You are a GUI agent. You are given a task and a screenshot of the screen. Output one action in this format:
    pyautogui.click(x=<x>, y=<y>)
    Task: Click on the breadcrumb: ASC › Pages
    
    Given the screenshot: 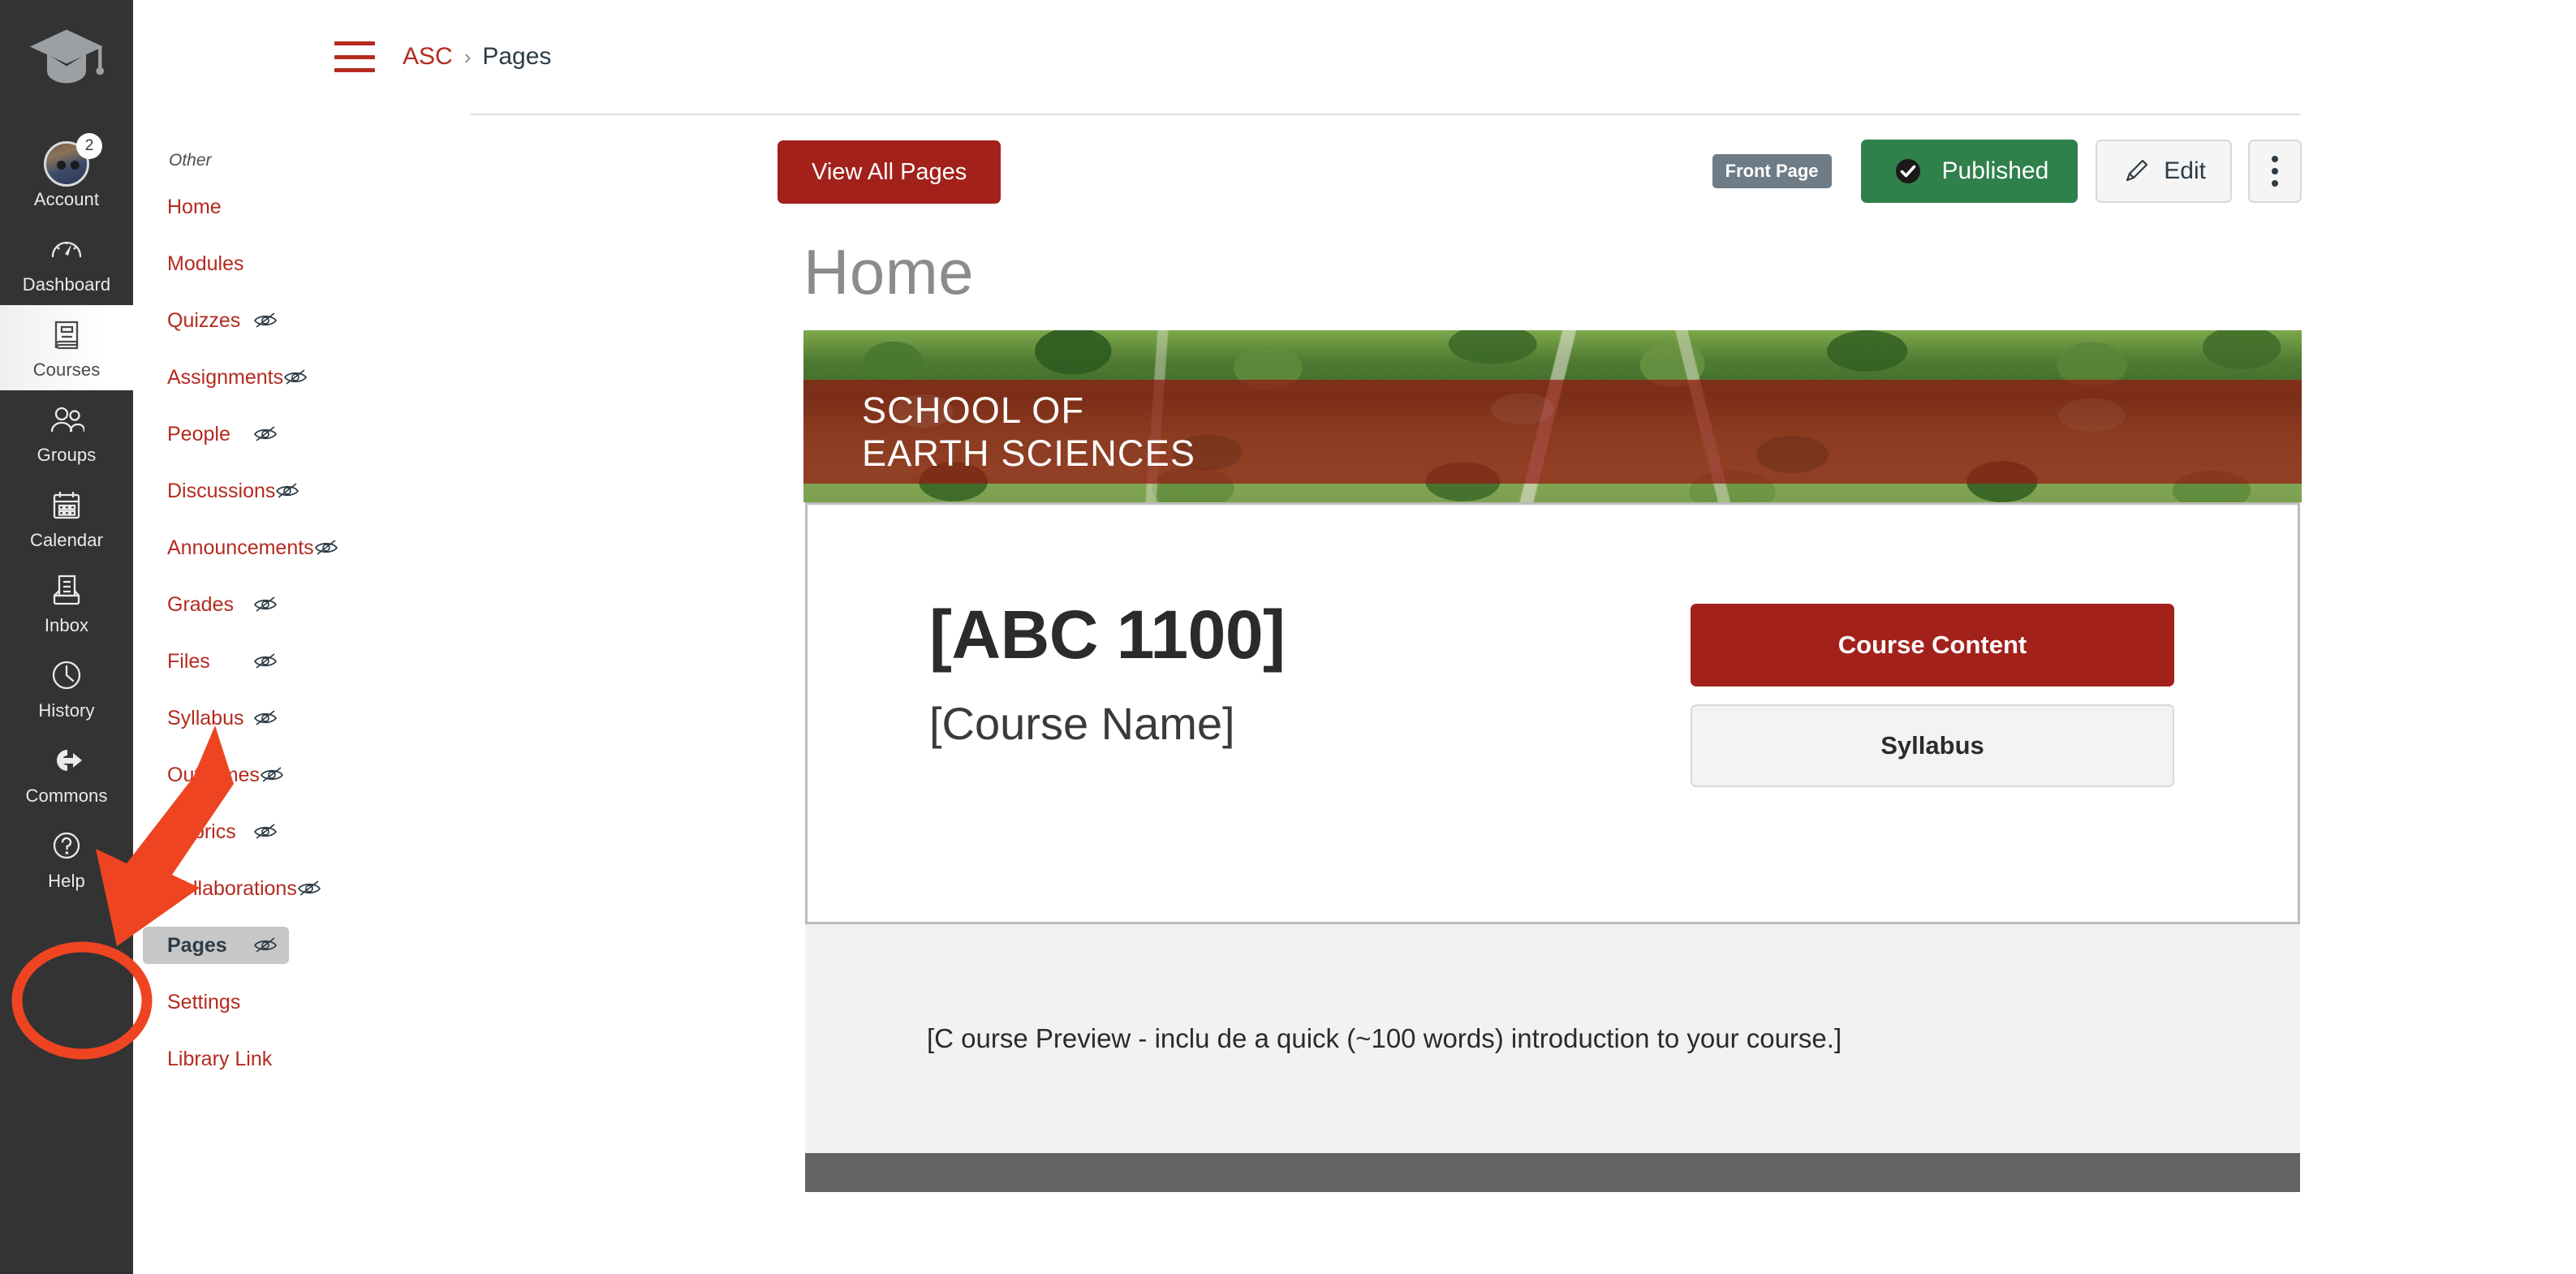 What is the action you would take?
    pyautogui.click(x=1438, y=57)
    